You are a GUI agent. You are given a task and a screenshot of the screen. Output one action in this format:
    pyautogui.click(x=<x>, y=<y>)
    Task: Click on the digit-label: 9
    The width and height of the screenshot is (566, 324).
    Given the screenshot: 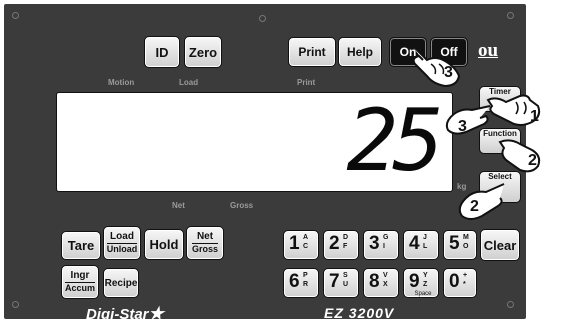 What is the action you would take?
    pyautogui.click(x=414, y=281)
    